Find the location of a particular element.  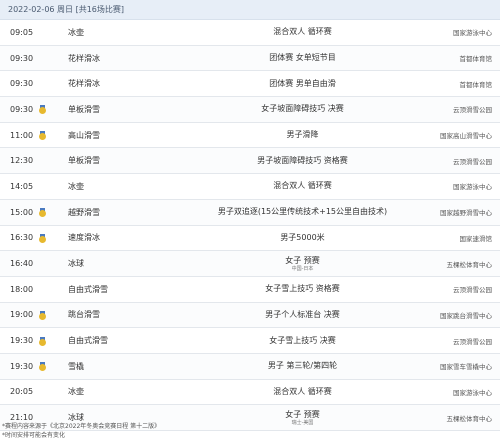

time-text: 18:00 is located at coordinates (22, 289).